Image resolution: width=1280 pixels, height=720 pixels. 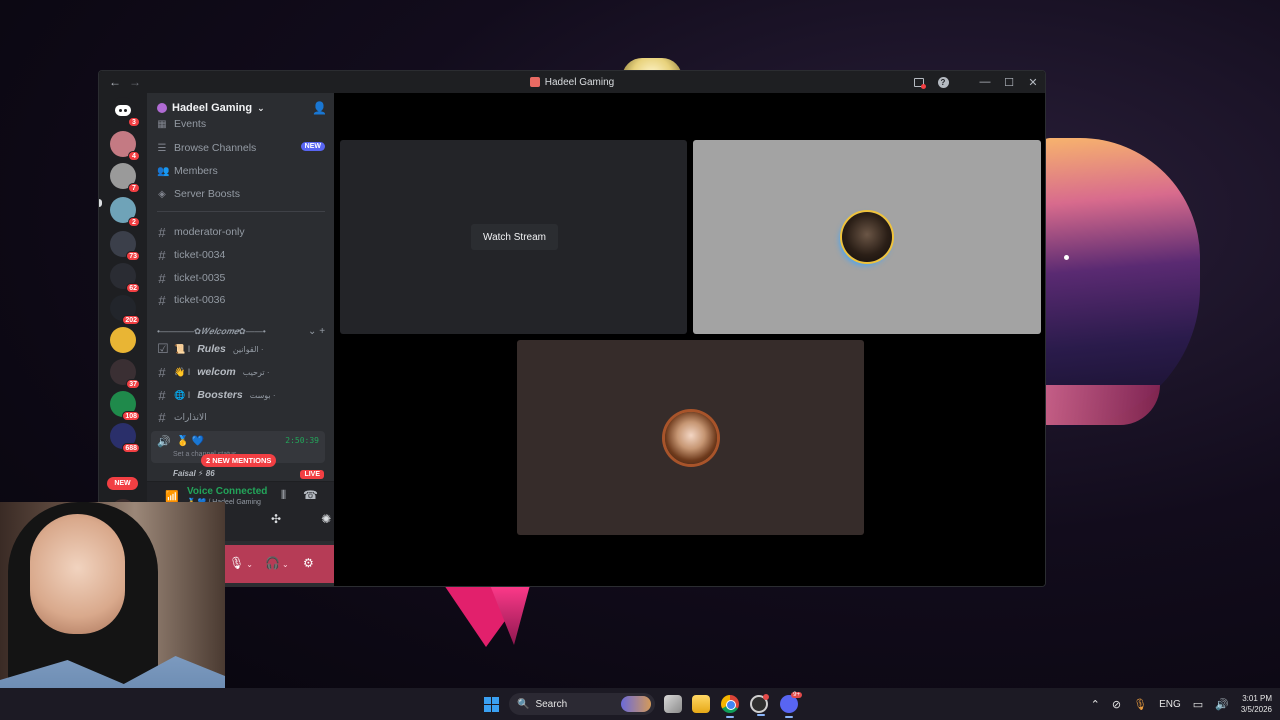 I want to click on server-icon: 37, so click(x=125, y=374).